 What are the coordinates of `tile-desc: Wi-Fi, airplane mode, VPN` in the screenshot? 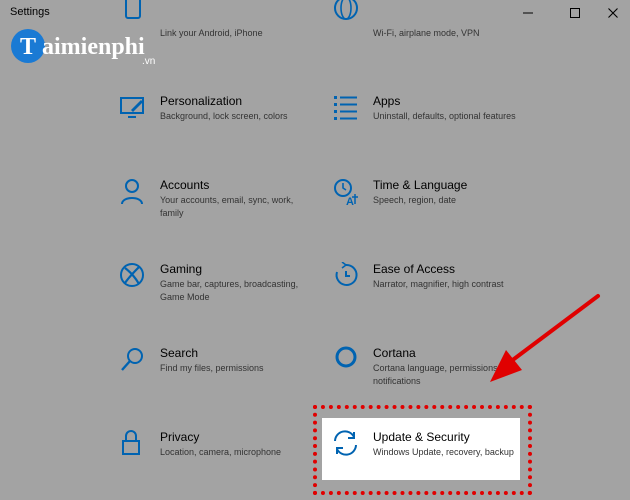 It's located at (426, 33).